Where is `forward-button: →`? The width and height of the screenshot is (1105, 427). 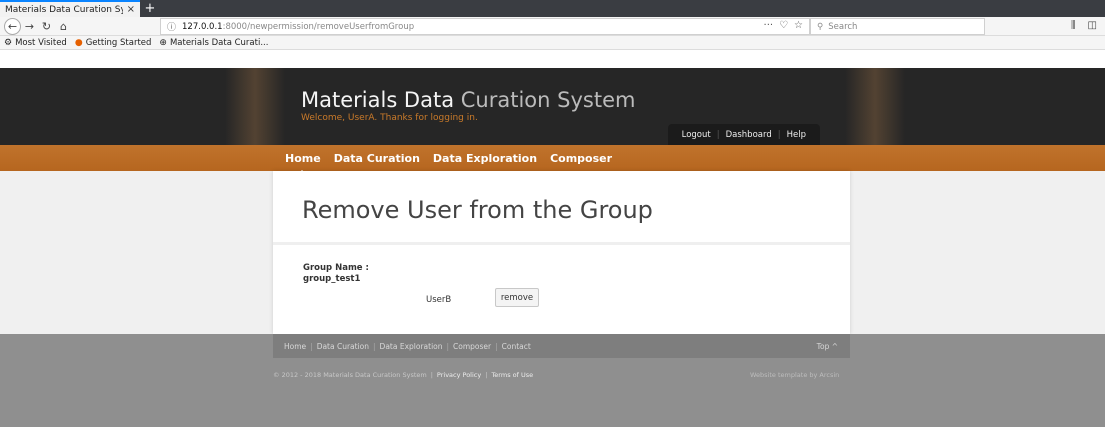
forward-button: → is located at coordinates (29, 26).